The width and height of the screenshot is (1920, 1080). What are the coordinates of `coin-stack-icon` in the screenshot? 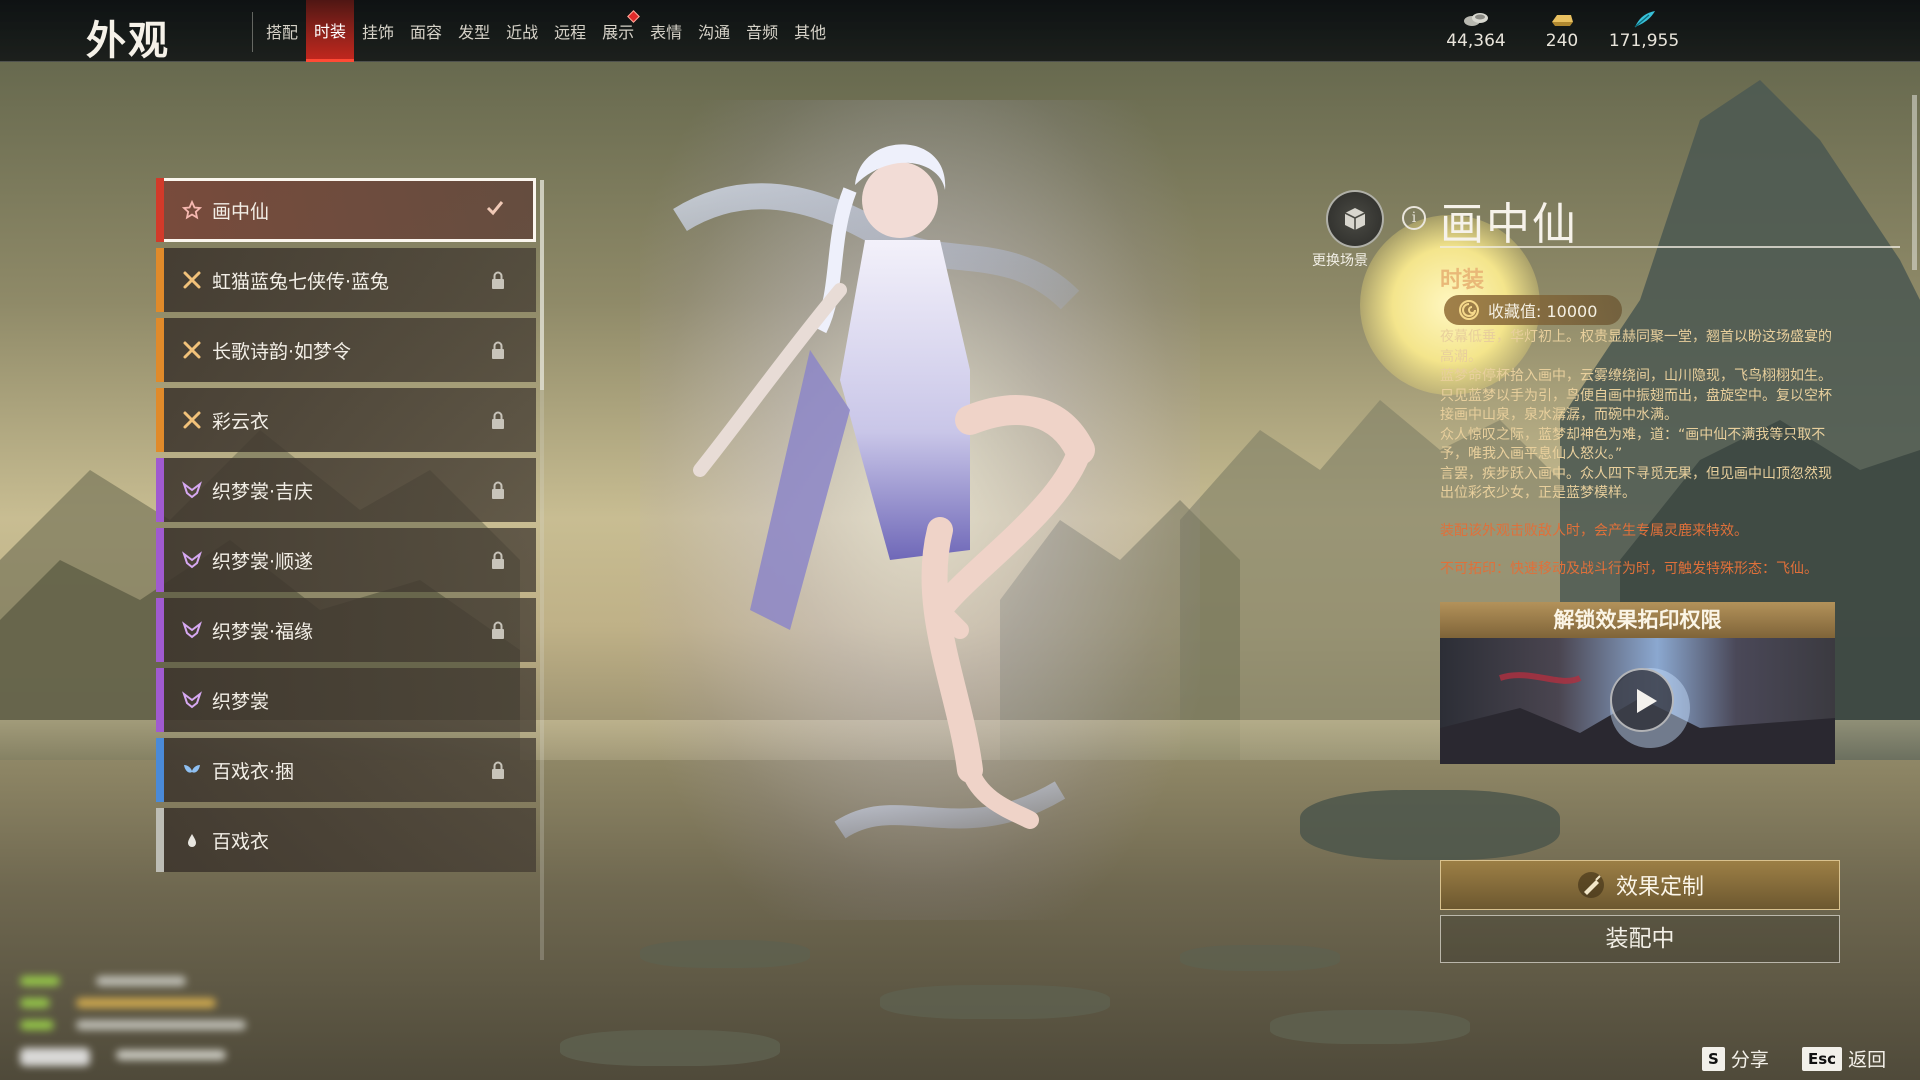 It's located at (1476, 19).